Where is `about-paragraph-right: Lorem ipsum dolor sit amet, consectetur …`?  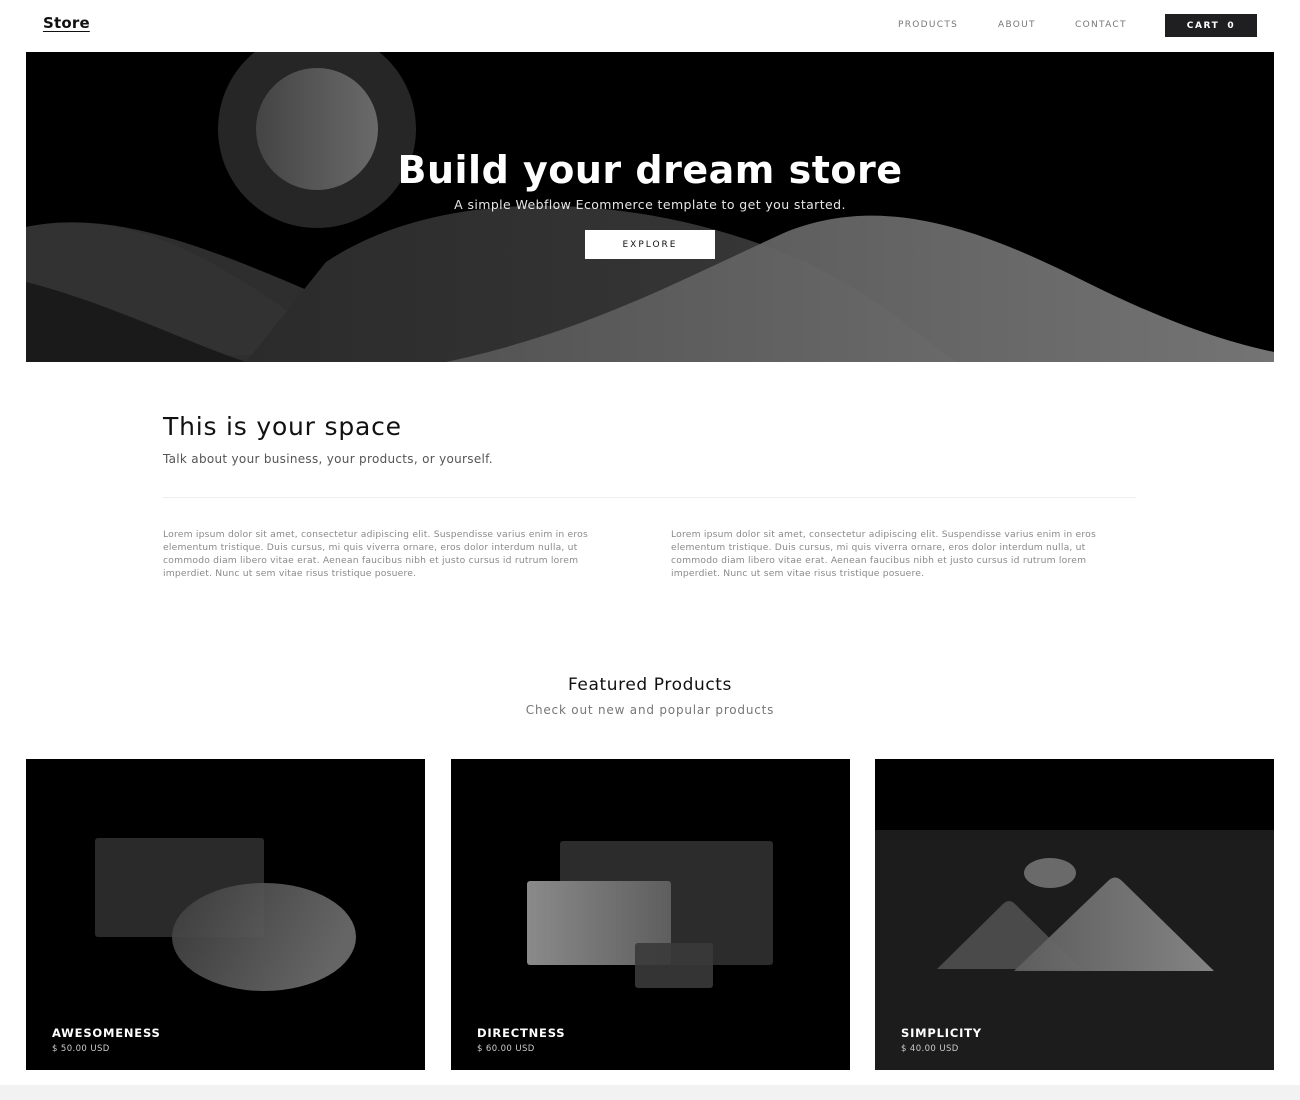
about-paragraph-right: Lorem ipsum dolor sit amet, consectetur … is located at coordinates (883, 554).